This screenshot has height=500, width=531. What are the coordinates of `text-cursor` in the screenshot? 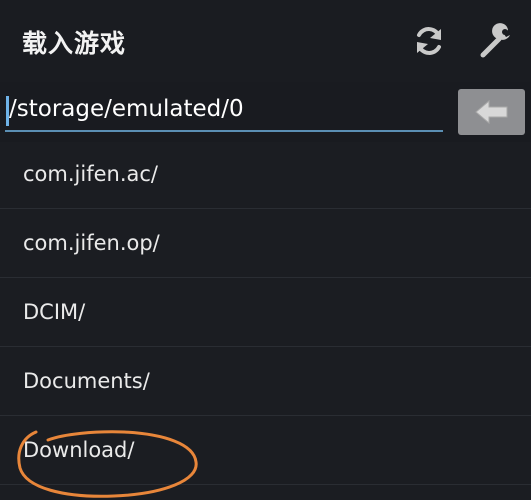 It's located at (7, 111).